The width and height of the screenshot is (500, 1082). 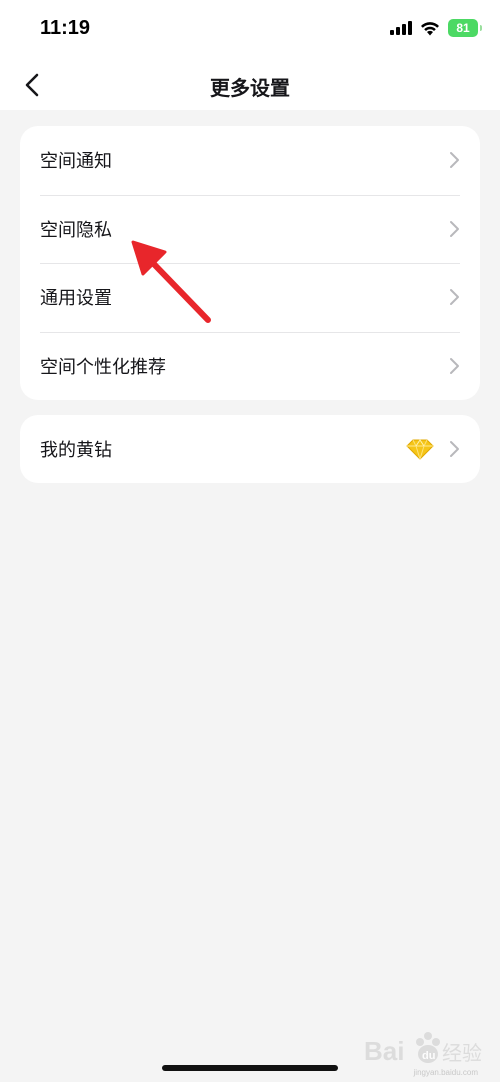 I want to click on settings-group-vip: 我的黄钻, so click(x=250, y=449).